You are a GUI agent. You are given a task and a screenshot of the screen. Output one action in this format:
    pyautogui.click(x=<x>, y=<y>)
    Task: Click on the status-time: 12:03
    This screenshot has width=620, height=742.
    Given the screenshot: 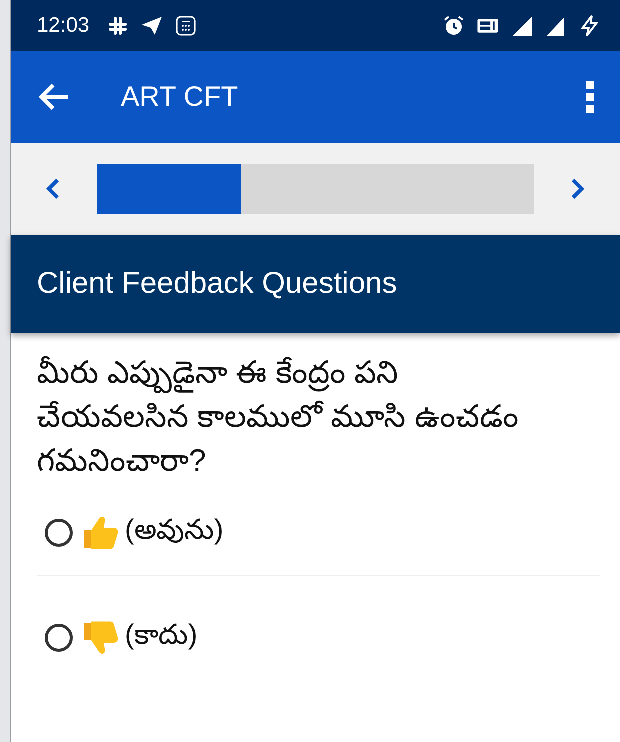 What is the action you would take?
    pyautogui.click(x=63, y=26)
    